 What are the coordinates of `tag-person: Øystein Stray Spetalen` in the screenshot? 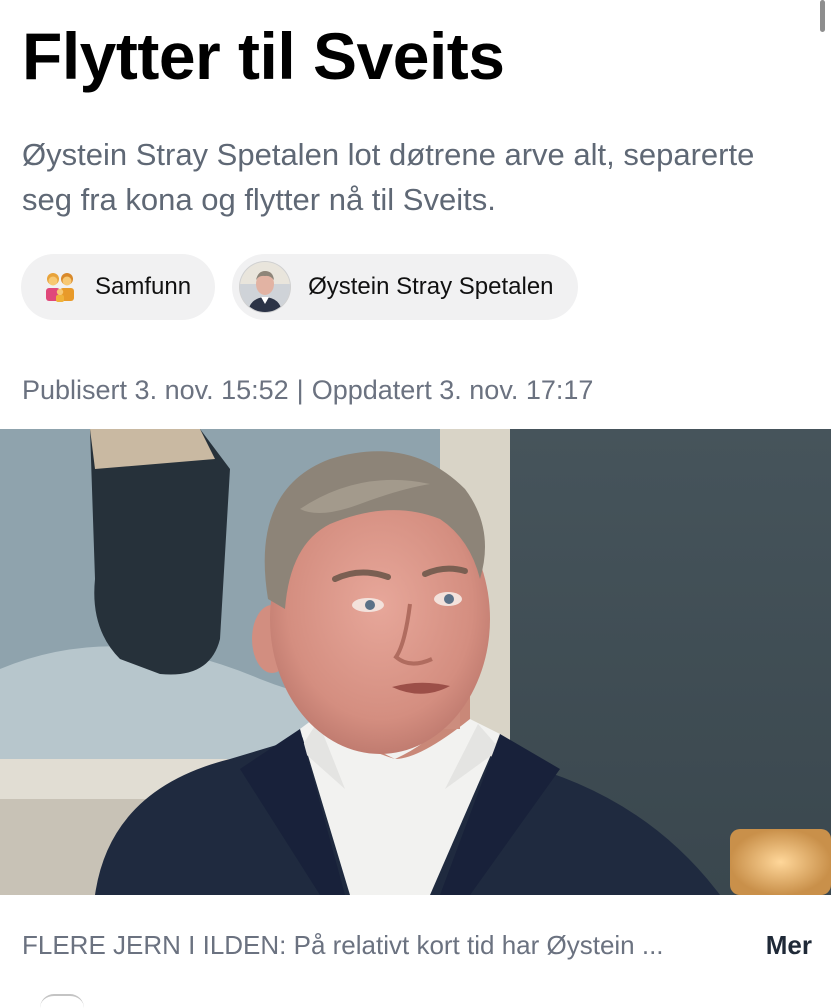 It's located at (405, 287).